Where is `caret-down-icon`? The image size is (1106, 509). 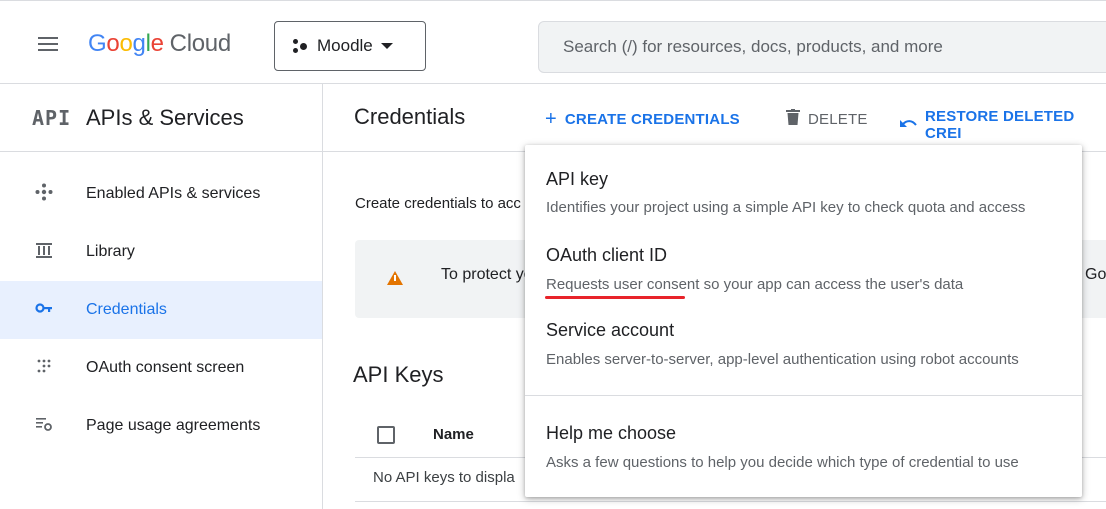 caret-down-icon is located at coordinates (386, 46).